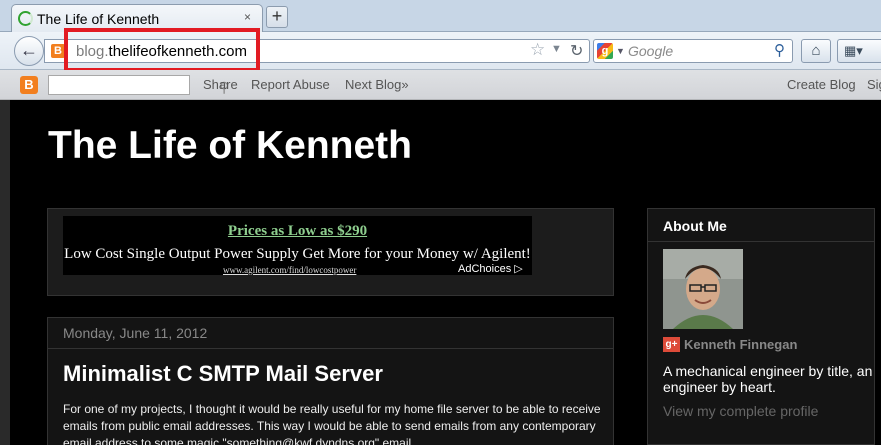  Describe the element at coordinates (377, 84) in the screenshot. I see `next-blog-link: Next Blog»` at that location.